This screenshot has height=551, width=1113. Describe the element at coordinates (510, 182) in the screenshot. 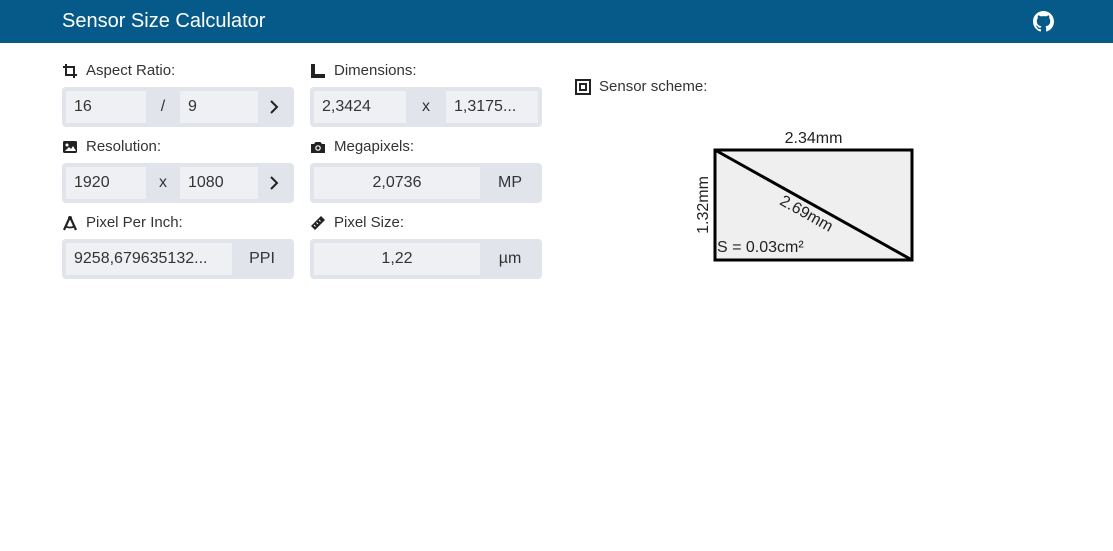

I see `megapixels-unit: MP` at that location.